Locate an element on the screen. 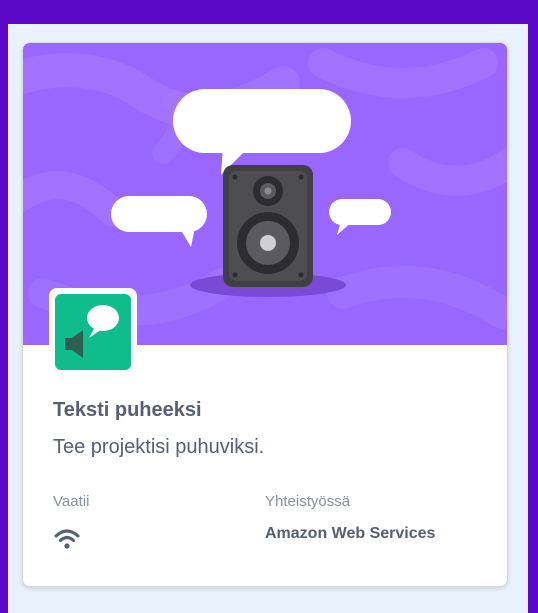 Image resolution: width=538 pixels, height=613 pixels. requires-label: Vaatii is located at coordinates (71, 501).